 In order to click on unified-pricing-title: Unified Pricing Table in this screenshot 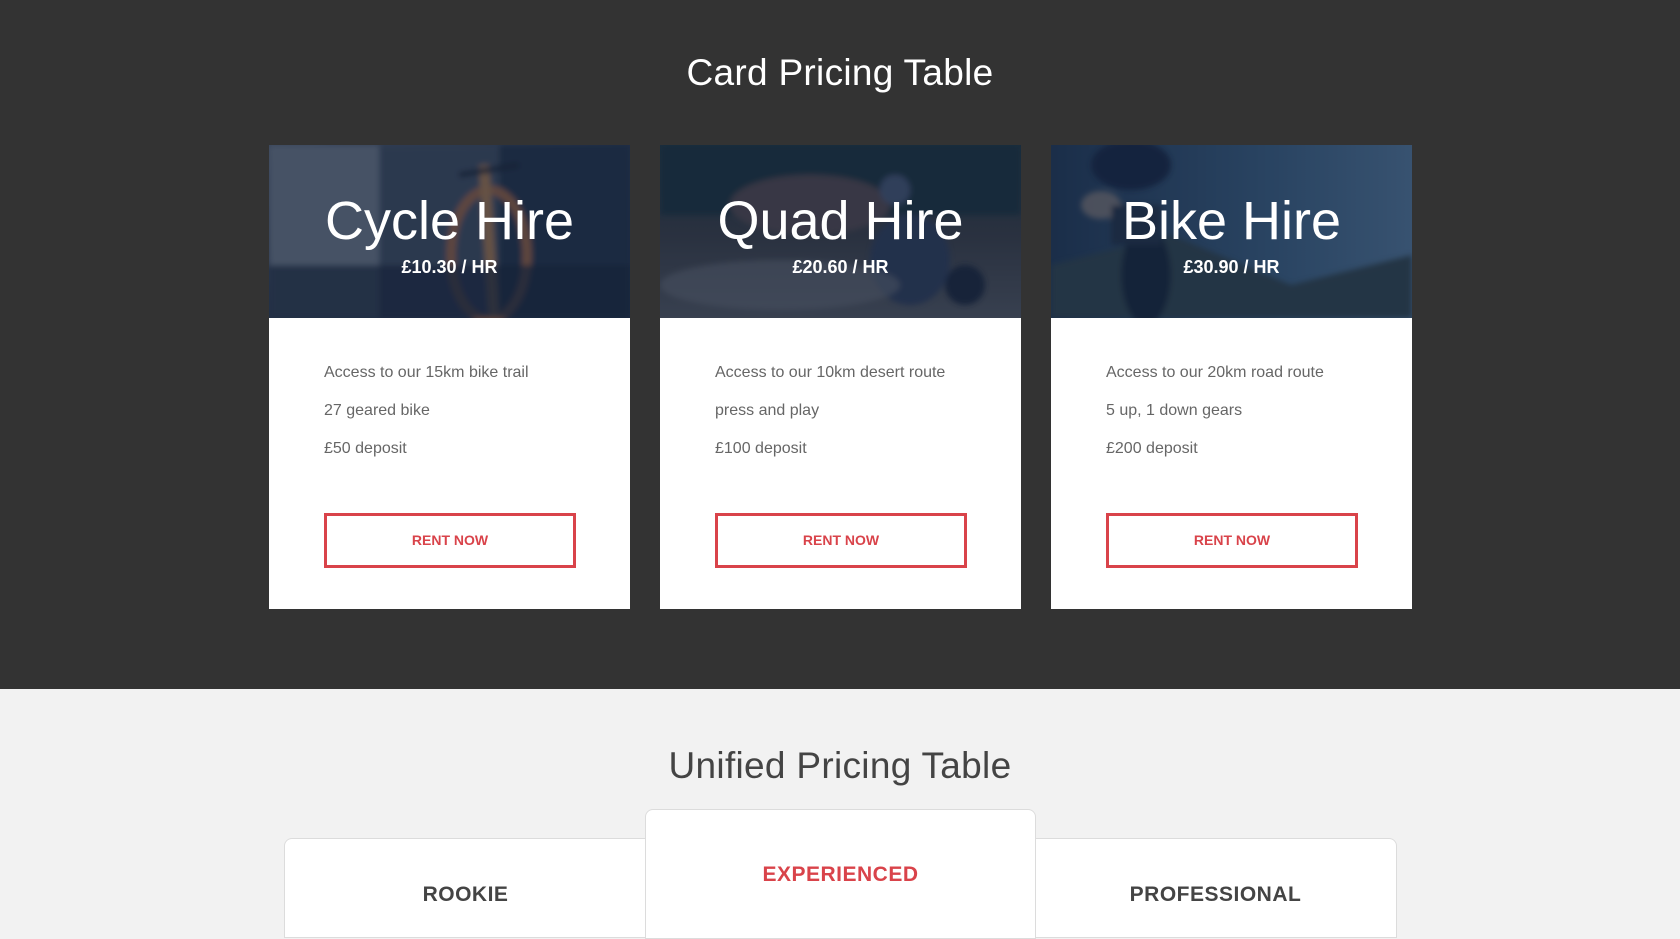, I will do `click(840, 765)`.